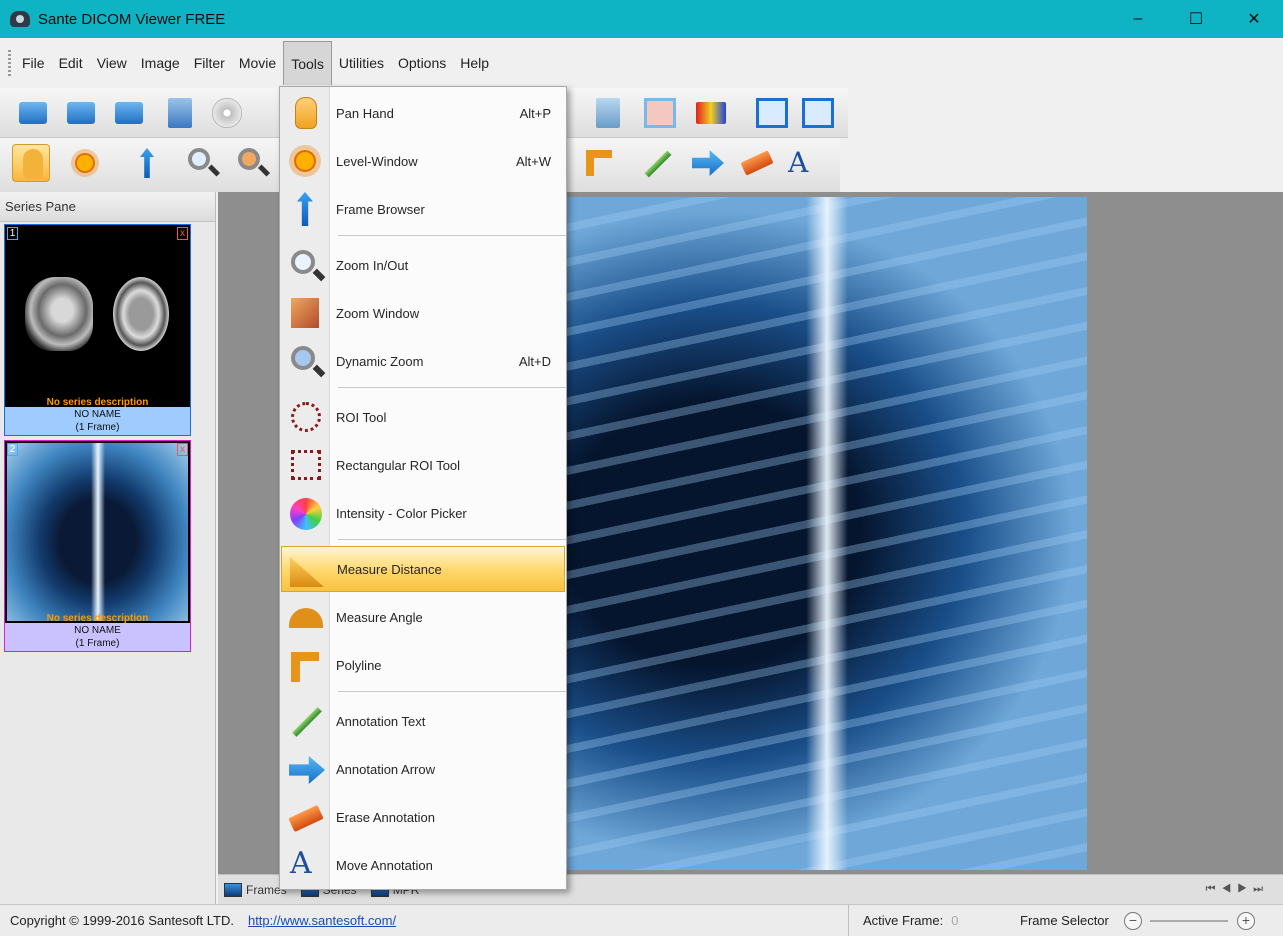 The height and width of the screenshot is (936, 1283). What do you see at coordinates (361, 63) in the screenshot?
I see `menu-utilities: Utilities` at bounding box center [361, 63].